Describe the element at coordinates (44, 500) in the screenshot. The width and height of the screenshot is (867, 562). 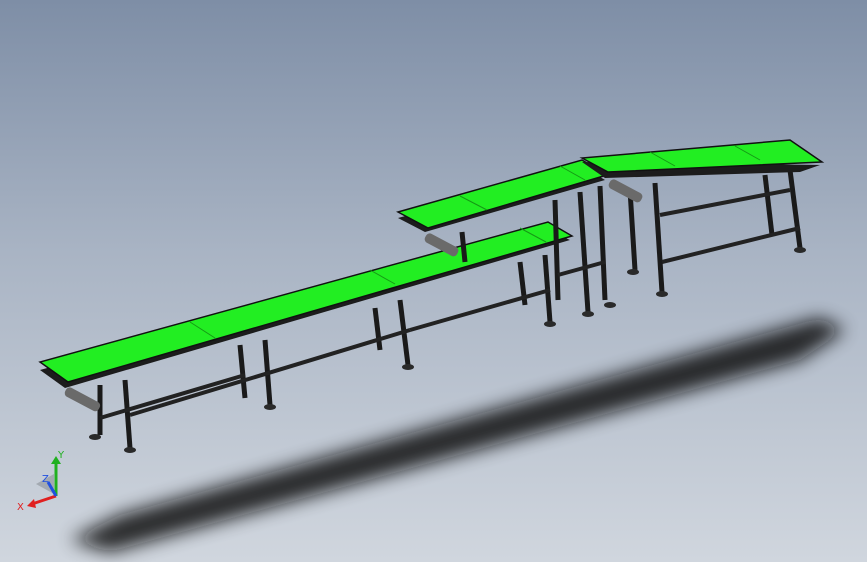
I see `x-axis-icon` at that location.